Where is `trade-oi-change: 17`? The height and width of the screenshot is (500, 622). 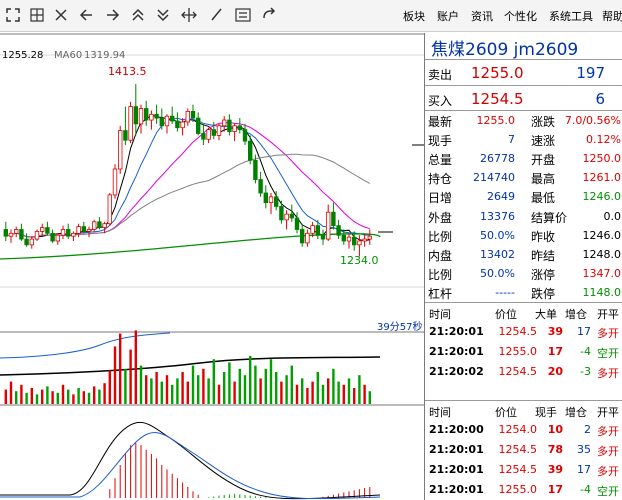 trade-oi-change: 17 is located at coordinates (584, 331).